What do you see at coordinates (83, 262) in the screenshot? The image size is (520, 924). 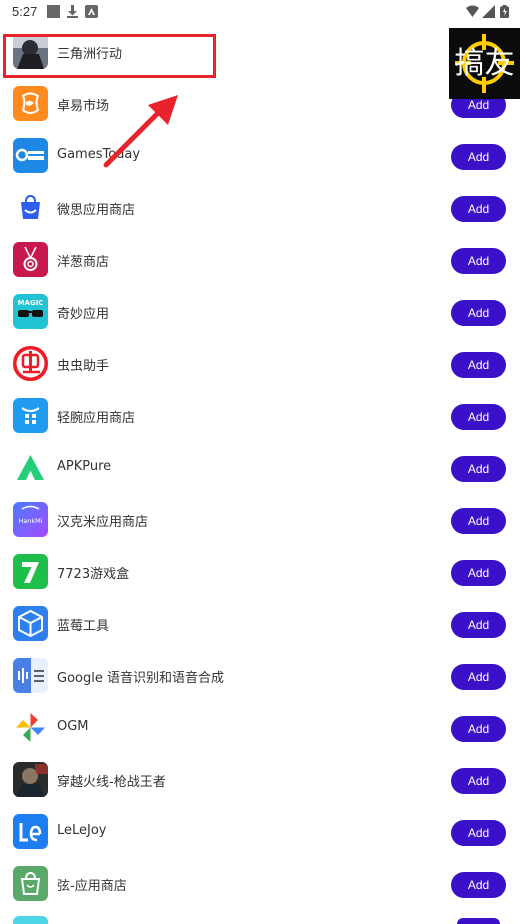 I see `app-name: 洋葱商店` at bounding box center [83, 262].